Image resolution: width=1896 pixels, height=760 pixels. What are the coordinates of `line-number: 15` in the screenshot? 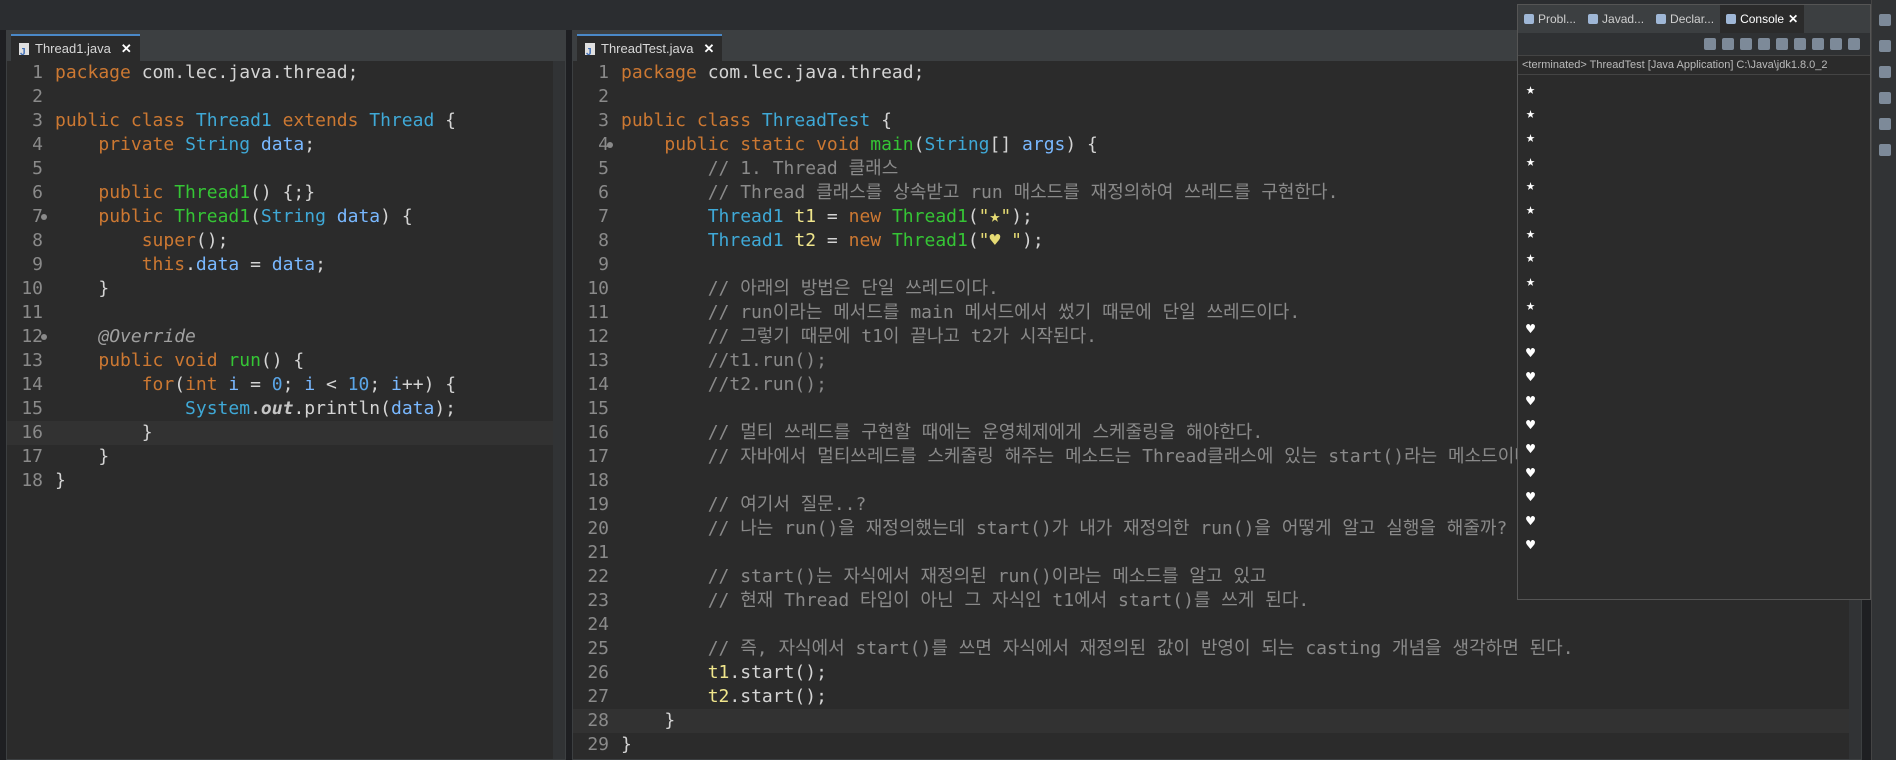 It's located at (598, 408).